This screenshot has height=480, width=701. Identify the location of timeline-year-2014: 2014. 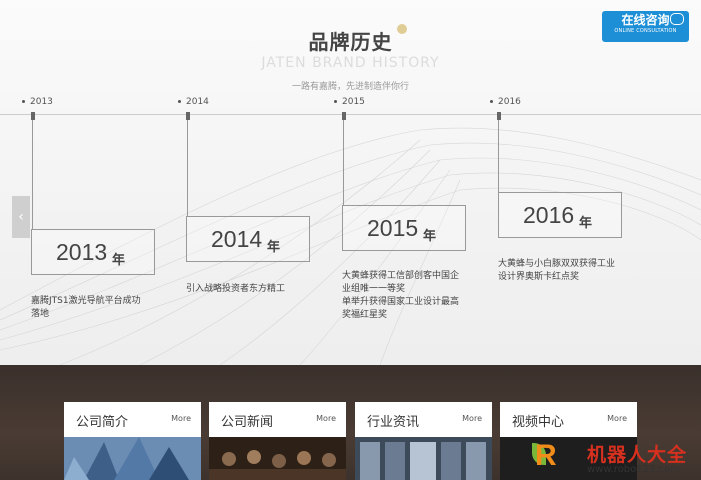
(197, 102).